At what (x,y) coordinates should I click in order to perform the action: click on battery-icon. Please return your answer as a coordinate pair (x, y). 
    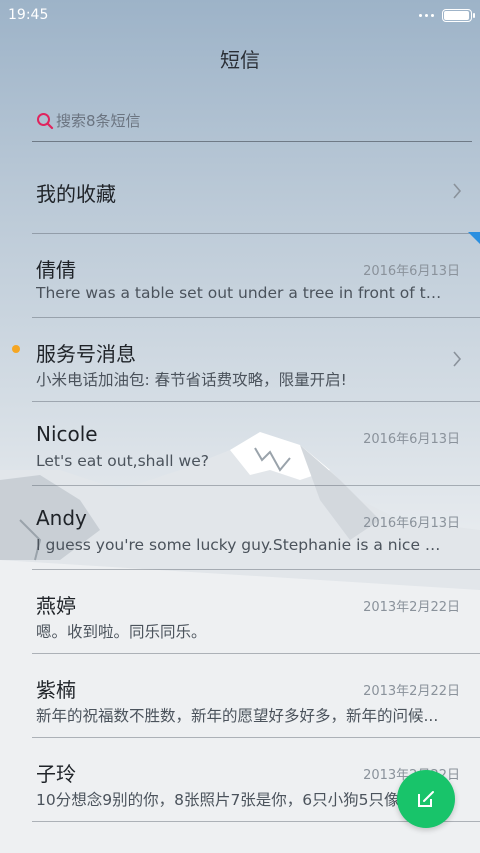
    Looking at the image, I should click on (458, 15).